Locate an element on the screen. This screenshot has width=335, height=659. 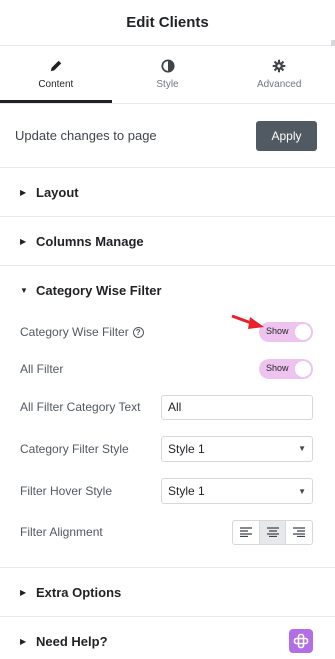
align-left-button is located at coordinates (246, 532).